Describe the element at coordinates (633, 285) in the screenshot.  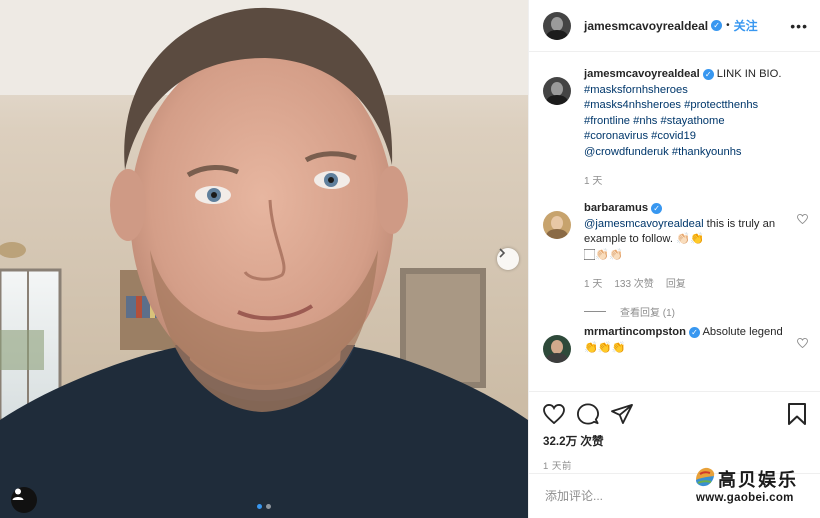
I see `comment-likes: 133 次赞` at that location.